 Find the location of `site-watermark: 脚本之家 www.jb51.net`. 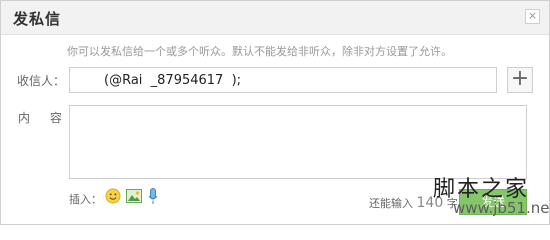

site-watermark: 脚本之家 www.jb51.net is located at coordinates (477, 197).